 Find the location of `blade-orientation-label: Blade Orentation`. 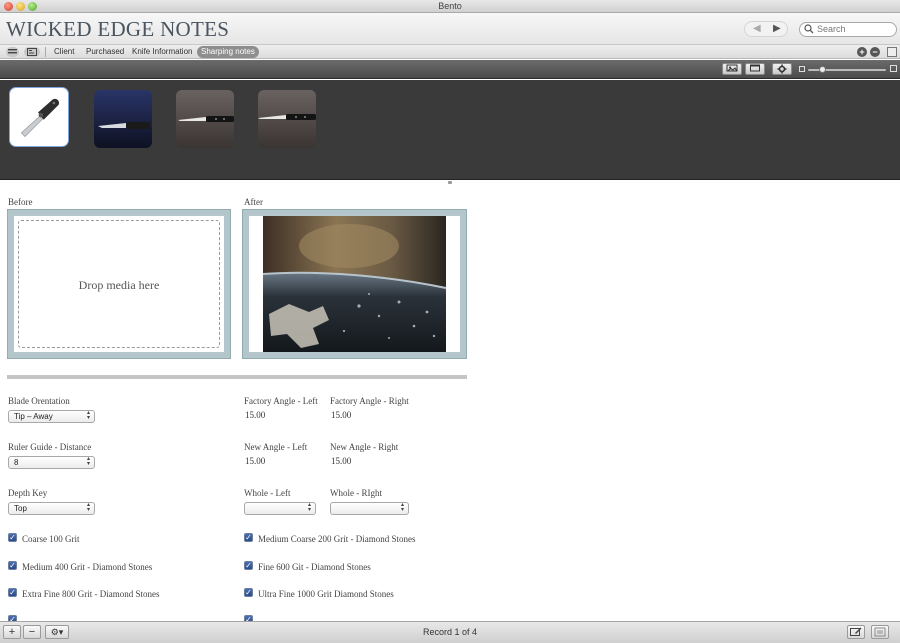

blade-orientation-label: Blade Orentation is located at coordinates (39, 401).